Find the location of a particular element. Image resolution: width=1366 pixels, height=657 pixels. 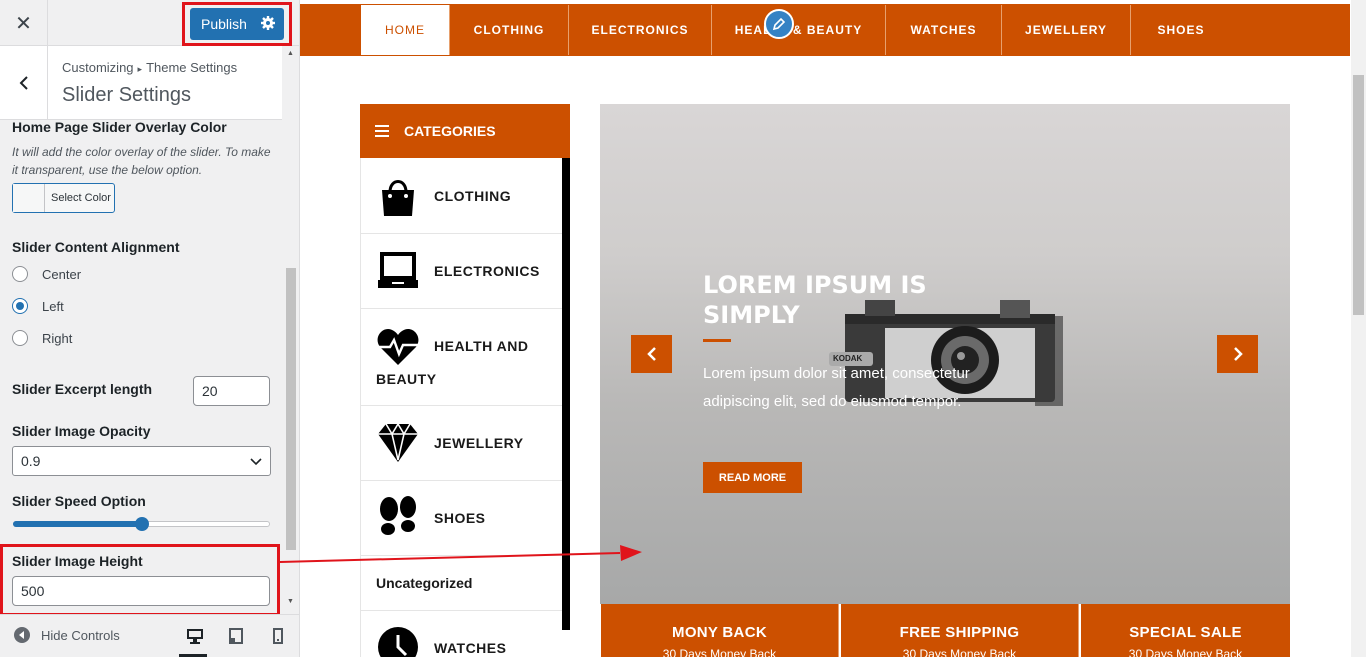

radio-label: Left is located at coordinates (53, 306).